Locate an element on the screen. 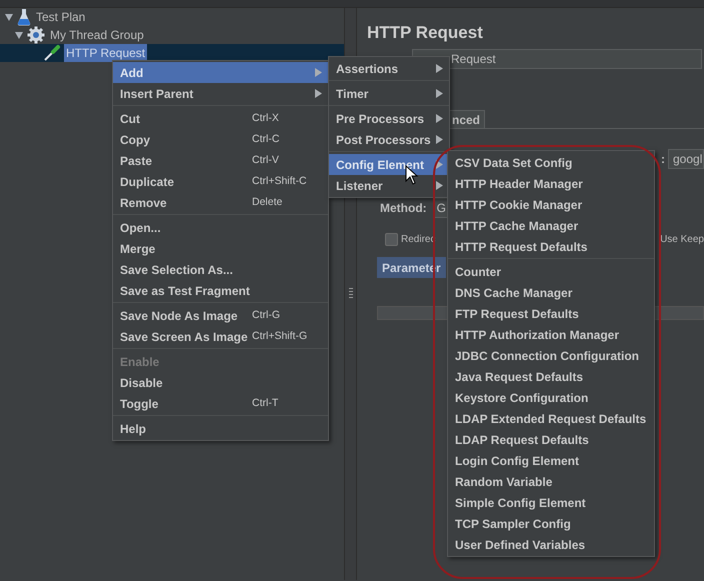 This screenshot has width=704, height=581. pipette-icon is located at coordinates (52, 53).